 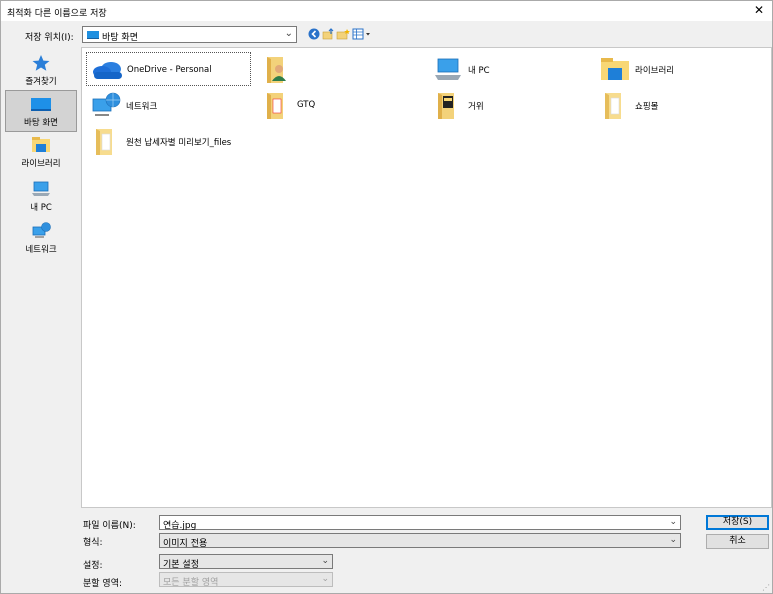 I want to click on list-item-preview-files: 원천 납세자별 미리보기_files, so click(x=186, y=141).